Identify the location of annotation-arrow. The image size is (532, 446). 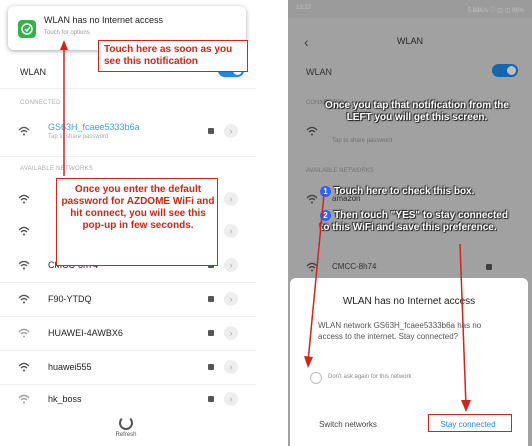
(64, 108).